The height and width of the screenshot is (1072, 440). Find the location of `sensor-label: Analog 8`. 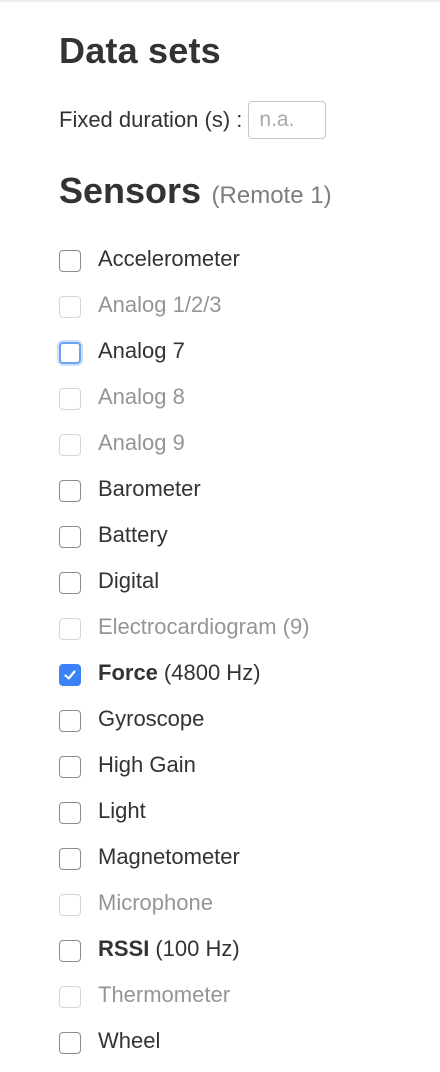

sensor-label: Analog 8 is located at coordinates (141, 397).